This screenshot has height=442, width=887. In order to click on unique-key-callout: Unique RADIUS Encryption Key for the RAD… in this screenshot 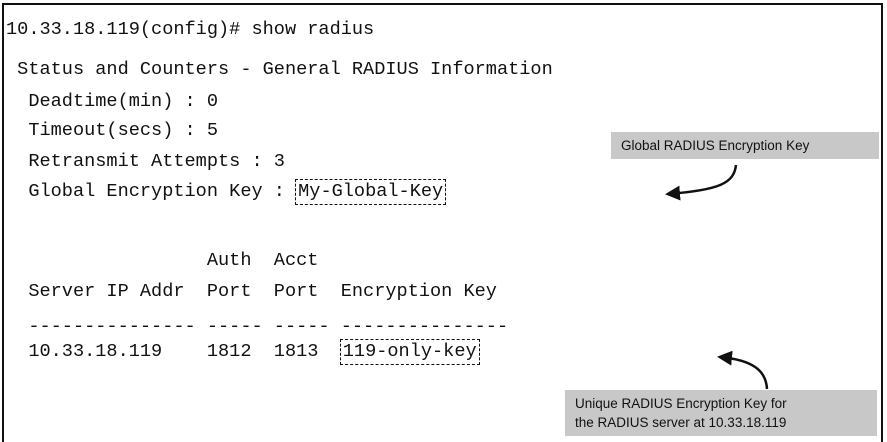, I will do `click(721, 413)`.